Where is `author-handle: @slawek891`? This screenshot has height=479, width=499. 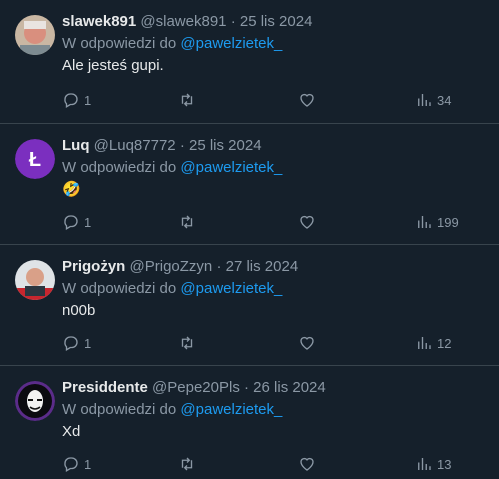 author-handle: @slawek891 is located at coordinates (183, 21).